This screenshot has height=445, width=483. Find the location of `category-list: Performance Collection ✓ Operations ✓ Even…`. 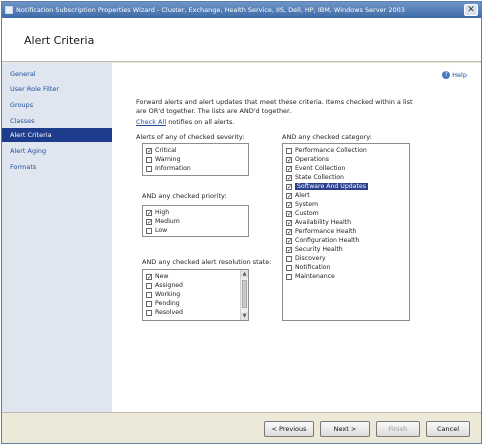

category-list: Performance Collection ✓ Operations ✓ Even… is located at coordinates (346, 232).